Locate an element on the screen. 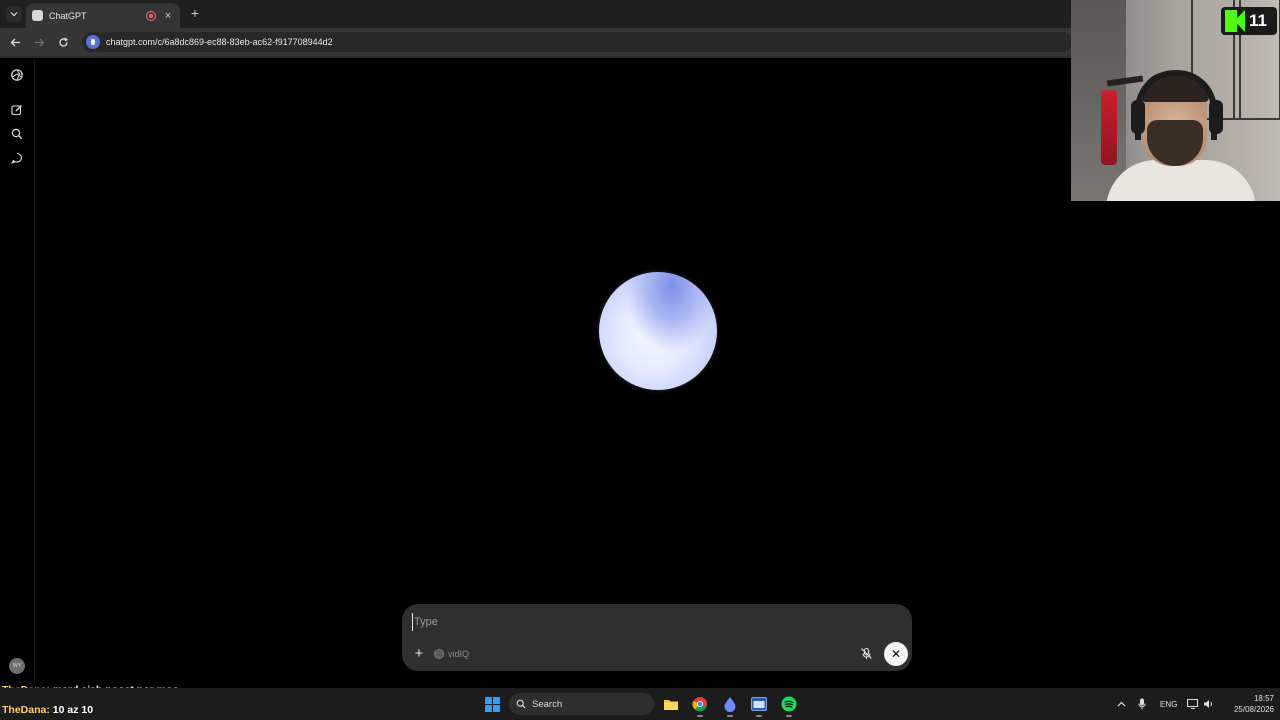 The image size is (1280, 720). tab-close-button: × is located at coordinates (168, 16).